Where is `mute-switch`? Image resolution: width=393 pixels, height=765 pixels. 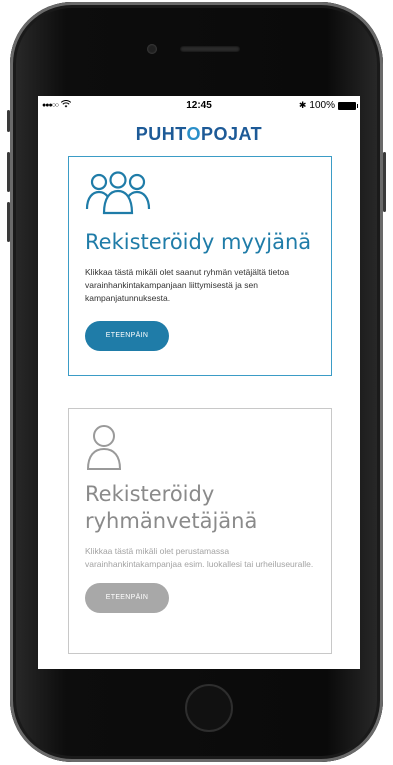
mute-switch is located at coordinates (8, 121).